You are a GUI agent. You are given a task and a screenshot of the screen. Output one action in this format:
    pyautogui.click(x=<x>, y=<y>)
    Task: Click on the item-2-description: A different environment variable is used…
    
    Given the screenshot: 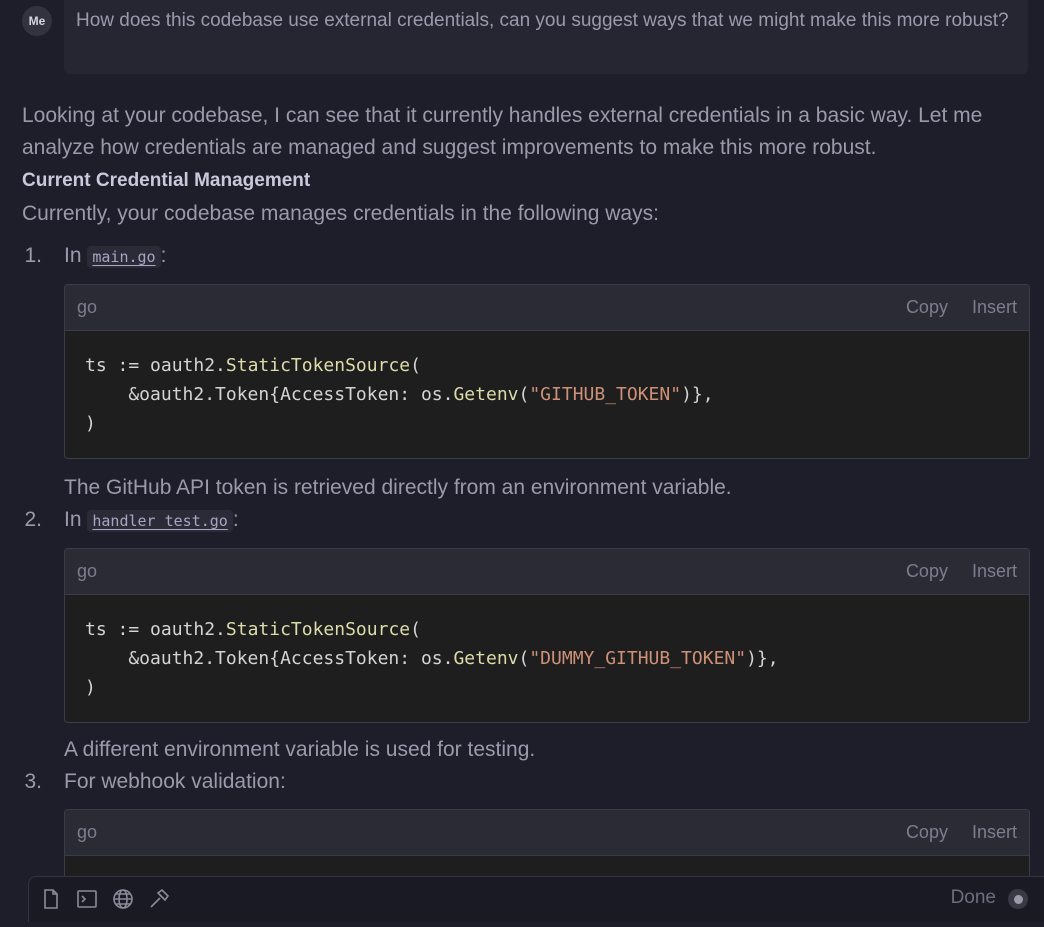 What is the action you would take?
    pyautogui.click(x=300, y=749)
    